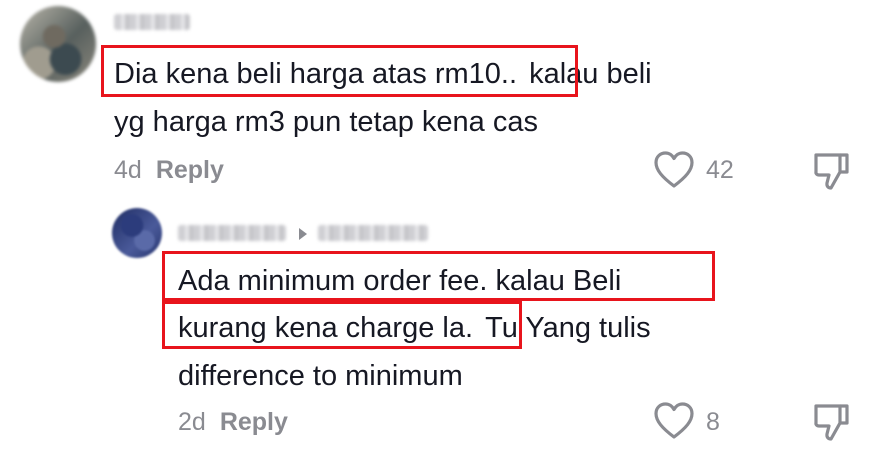 The height and width of the screenshot is (451, 888). What do you see at coordinates (303, 234) in the screenshot?
I see `caret-right-icon` at bounding box center [303, 234].